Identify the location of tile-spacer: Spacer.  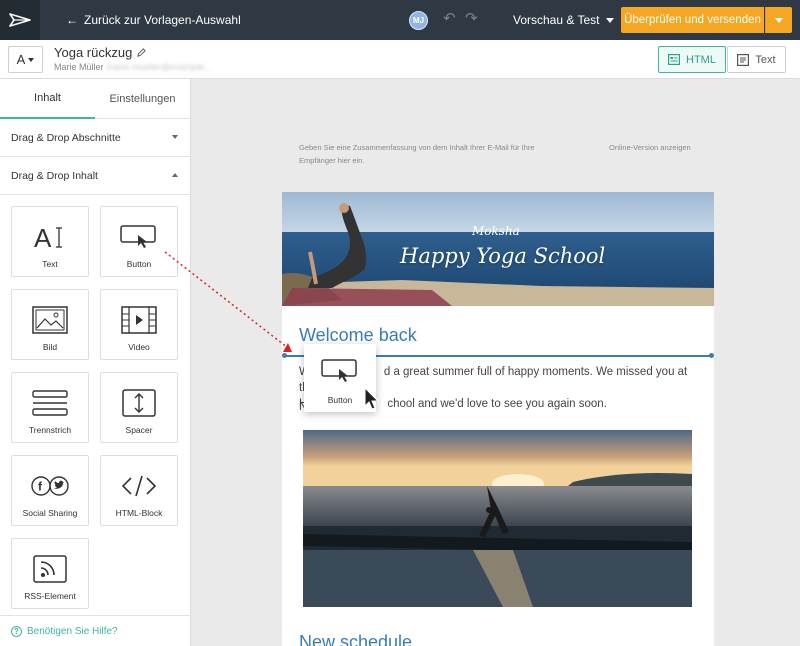
(139, 407).